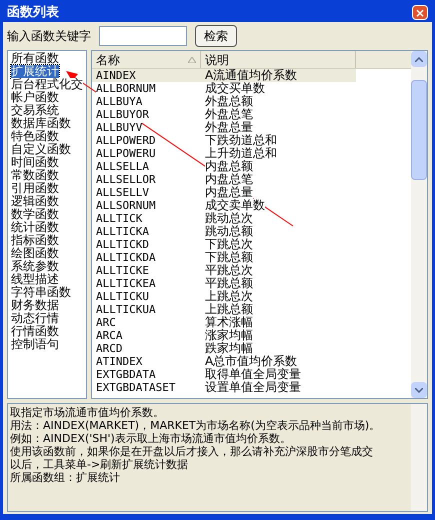  I want to click on group-item: 数学函数, so click(35, 214).